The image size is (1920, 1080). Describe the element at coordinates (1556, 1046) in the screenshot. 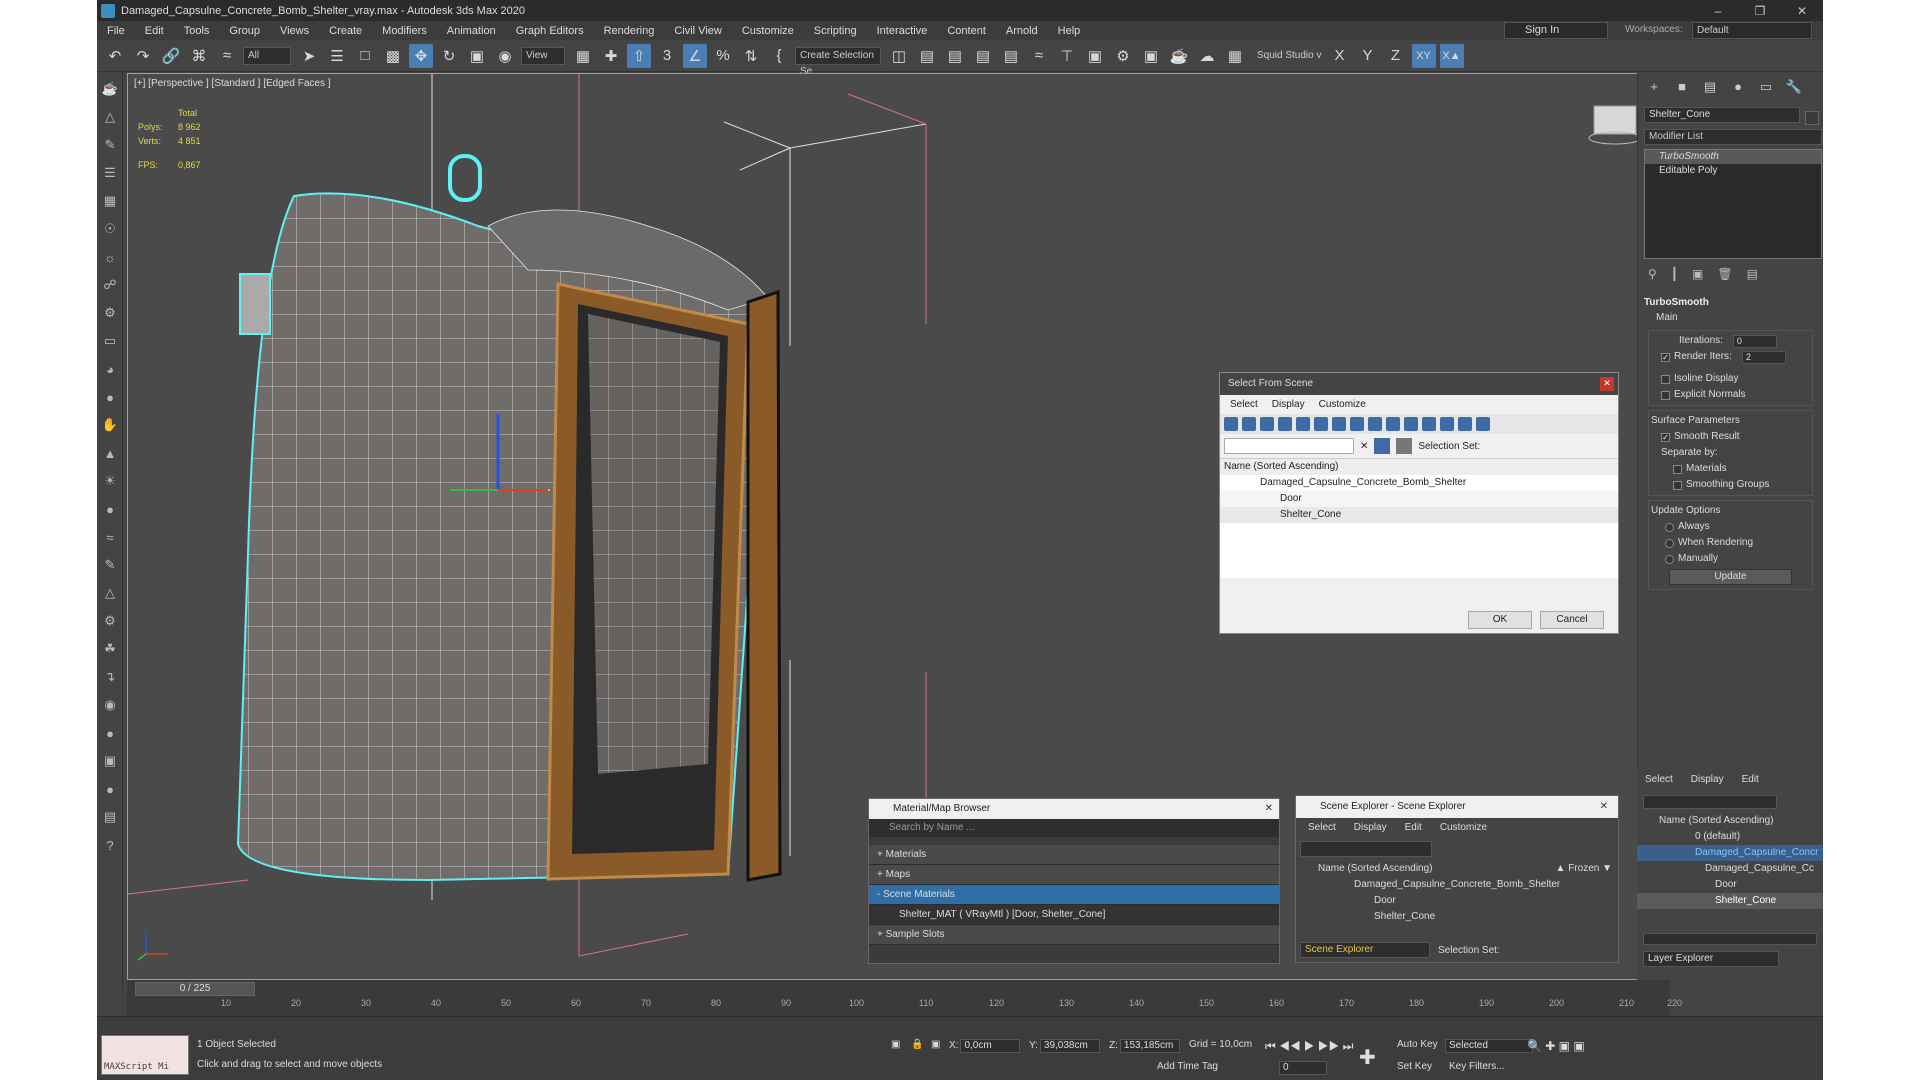

I see `viewport-nav-icons: 🔍 ✚ ▣ ▣` at that location.